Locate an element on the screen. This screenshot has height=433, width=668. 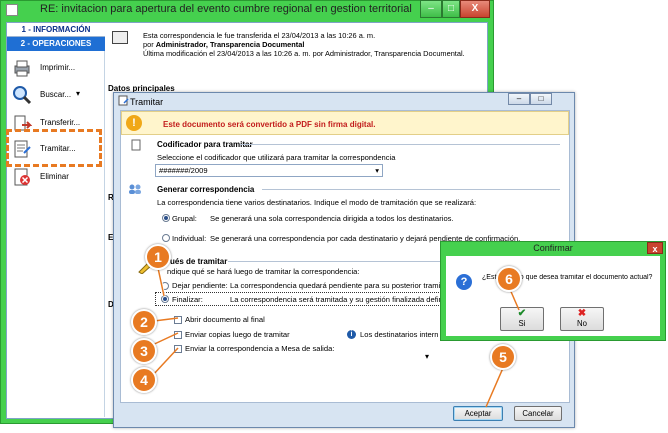
destinatarios-info-text: Los destinatarios intern is located at coordinates (399, 334).